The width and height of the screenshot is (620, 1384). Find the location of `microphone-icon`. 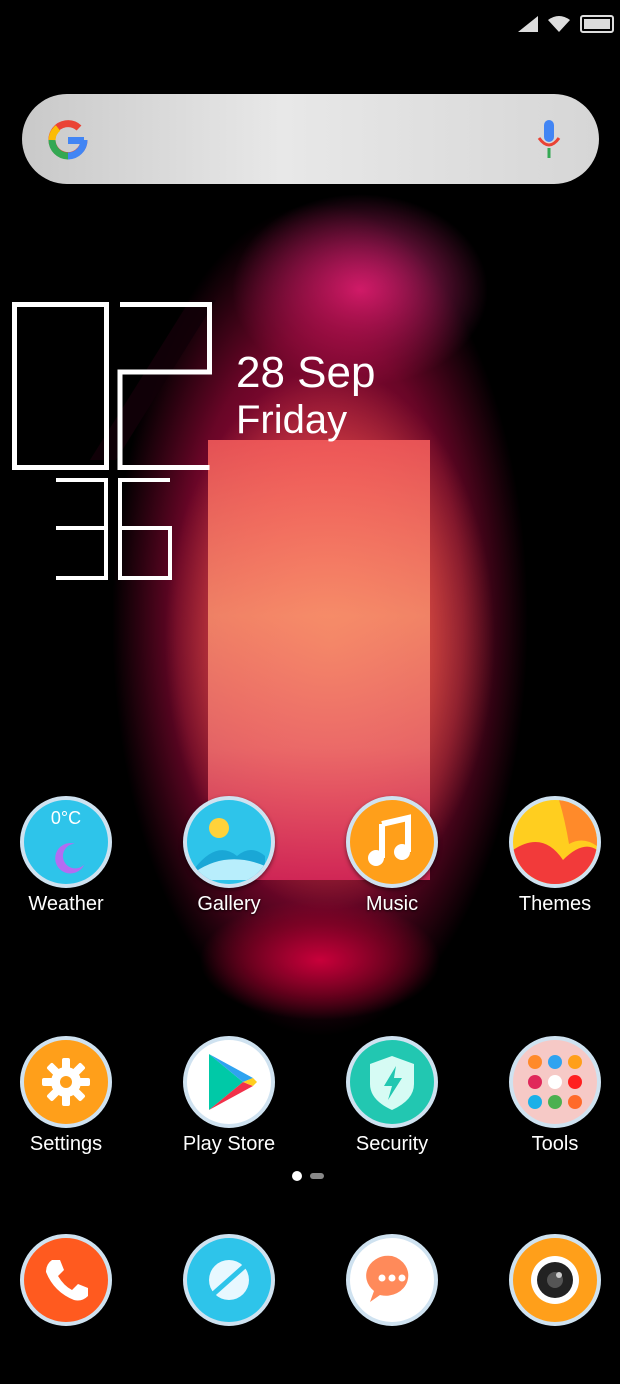

microphone-icon is located at coordinates (549, 140).